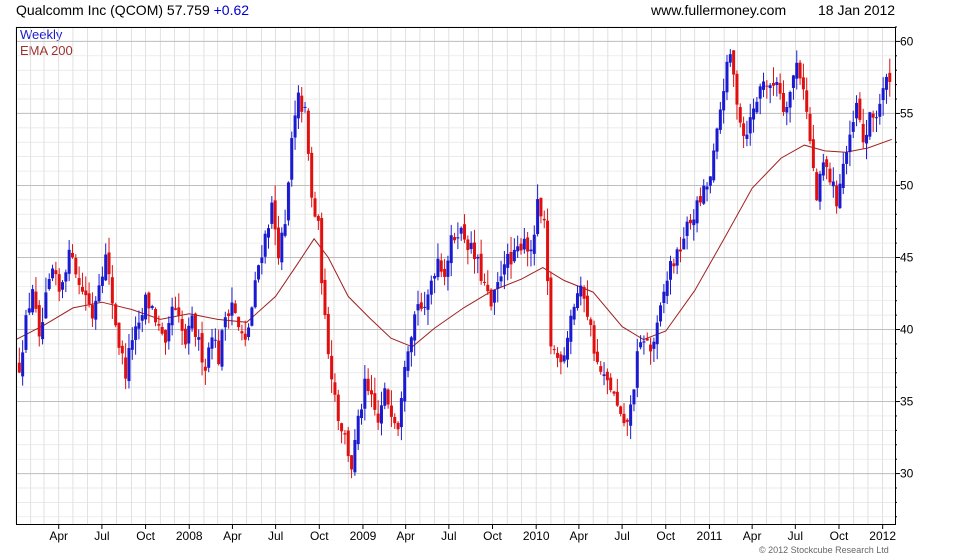 The image size is (980, 560). What do you see at coordinates (58, 536) in the screenshot?
I see `x-tick-label: Apr` at bounding box center [58, 536].